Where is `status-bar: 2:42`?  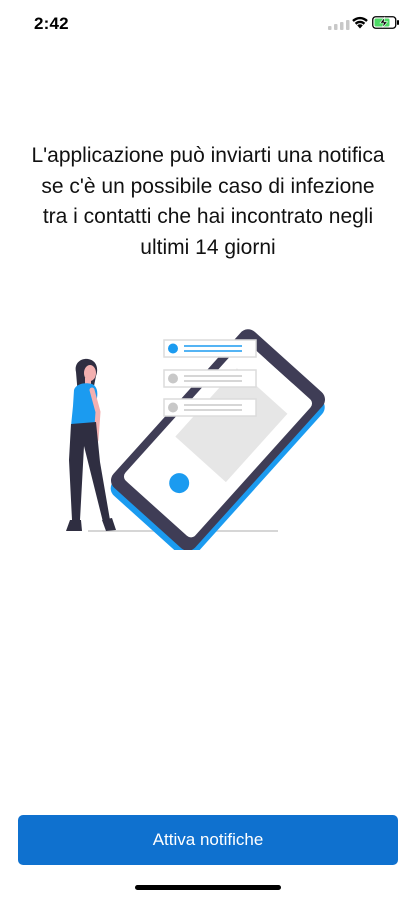 status-bar: 2:42 is located at coordinates (208, 24).